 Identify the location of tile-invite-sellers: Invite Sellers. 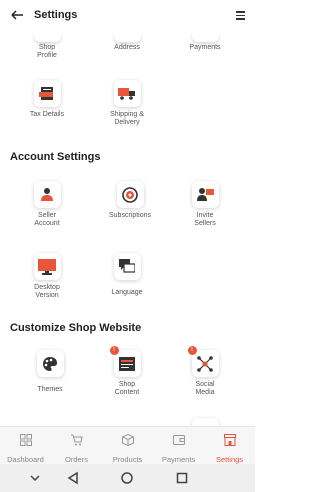
(205, 204).